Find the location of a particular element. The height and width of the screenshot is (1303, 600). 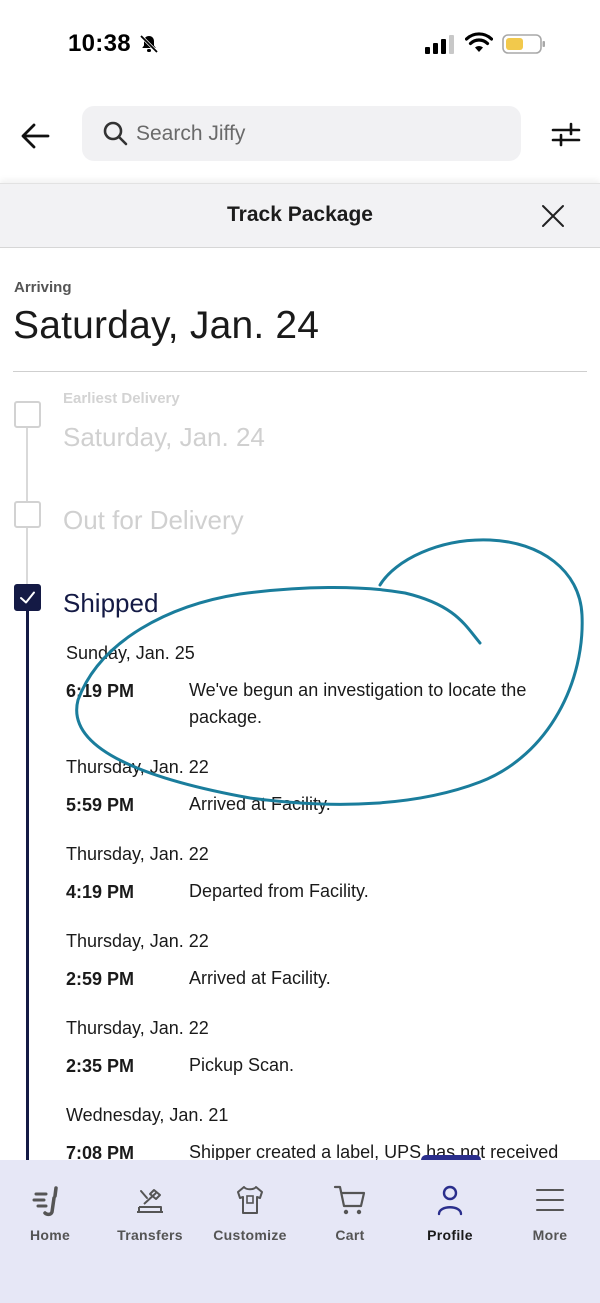

page-title: Track Package is located at coordinates (300, 214).